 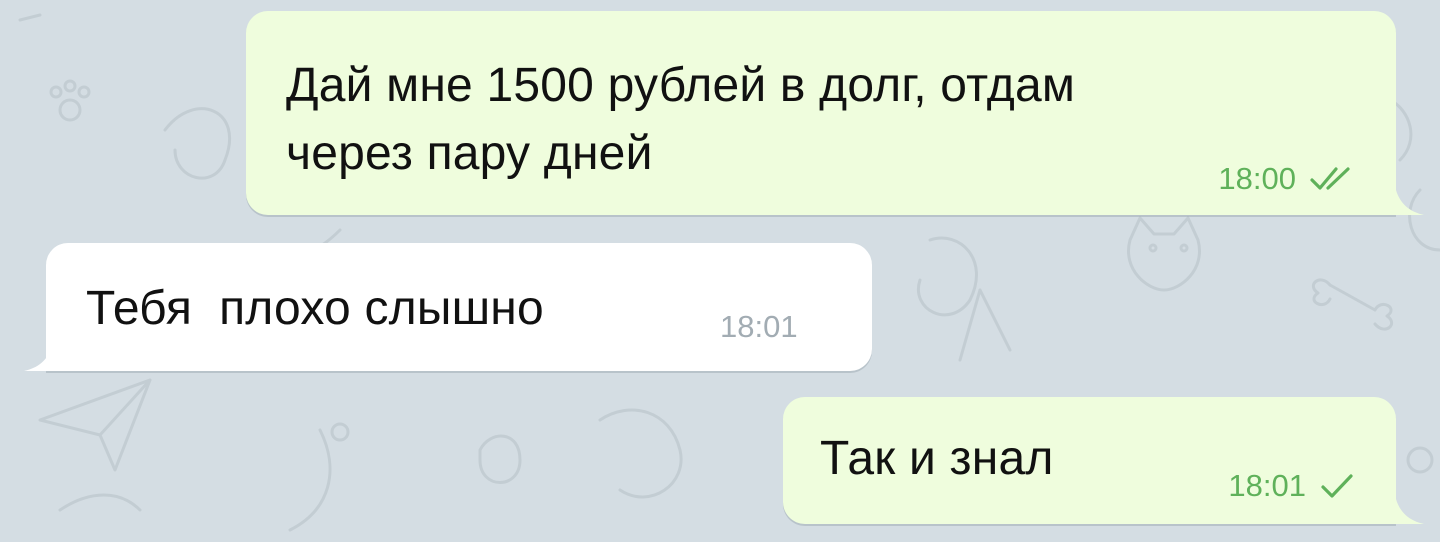 What do you see at coordinates (1257, 178) in the screenshot?
I see `message-time: 18:00` at bounding box center [1257, 178].